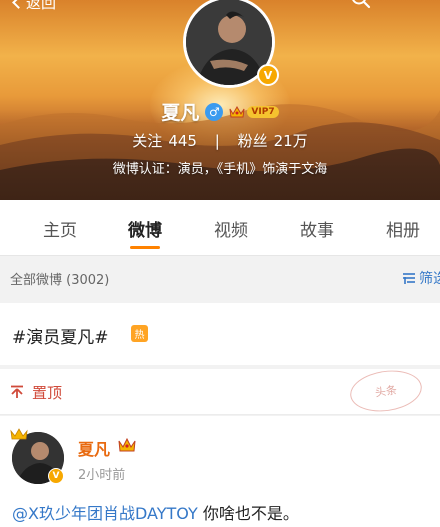 This screenshot has width=440, height=527. What do you see at coordinates (147, 141) in the screenshot?
I see `follow-label: 关注` at bounding box center [147, 141].